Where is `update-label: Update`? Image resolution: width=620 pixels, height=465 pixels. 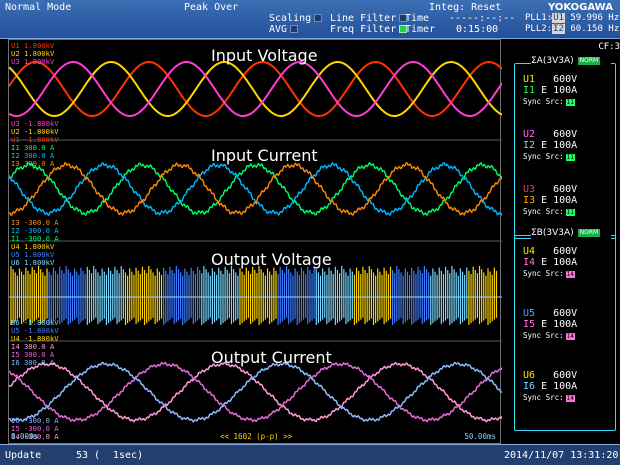
update-label: Update is located at coordinates (23, 455).